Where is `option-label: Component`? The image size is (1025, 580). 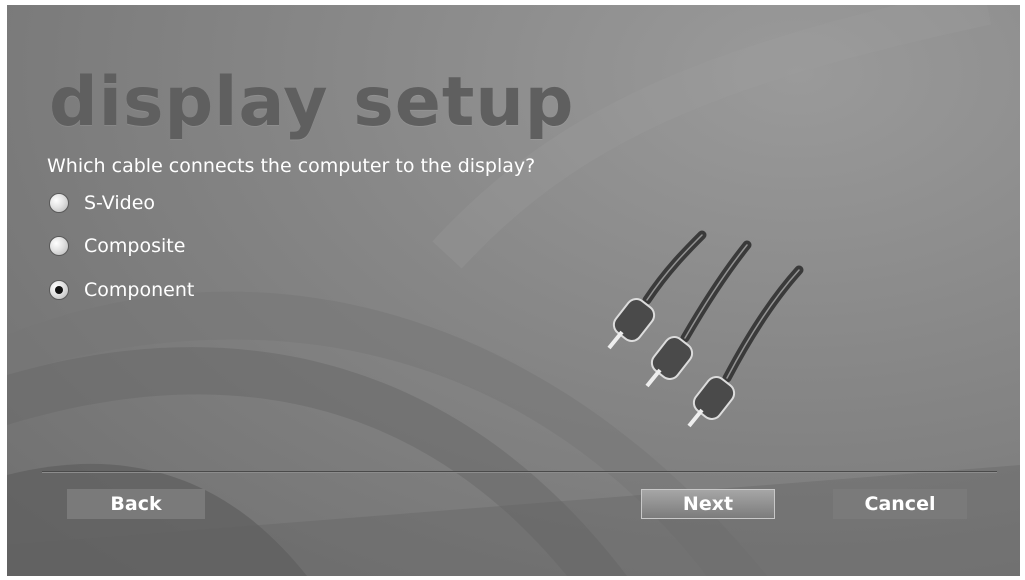
option-label: Component is located at coordinates (139, 290).